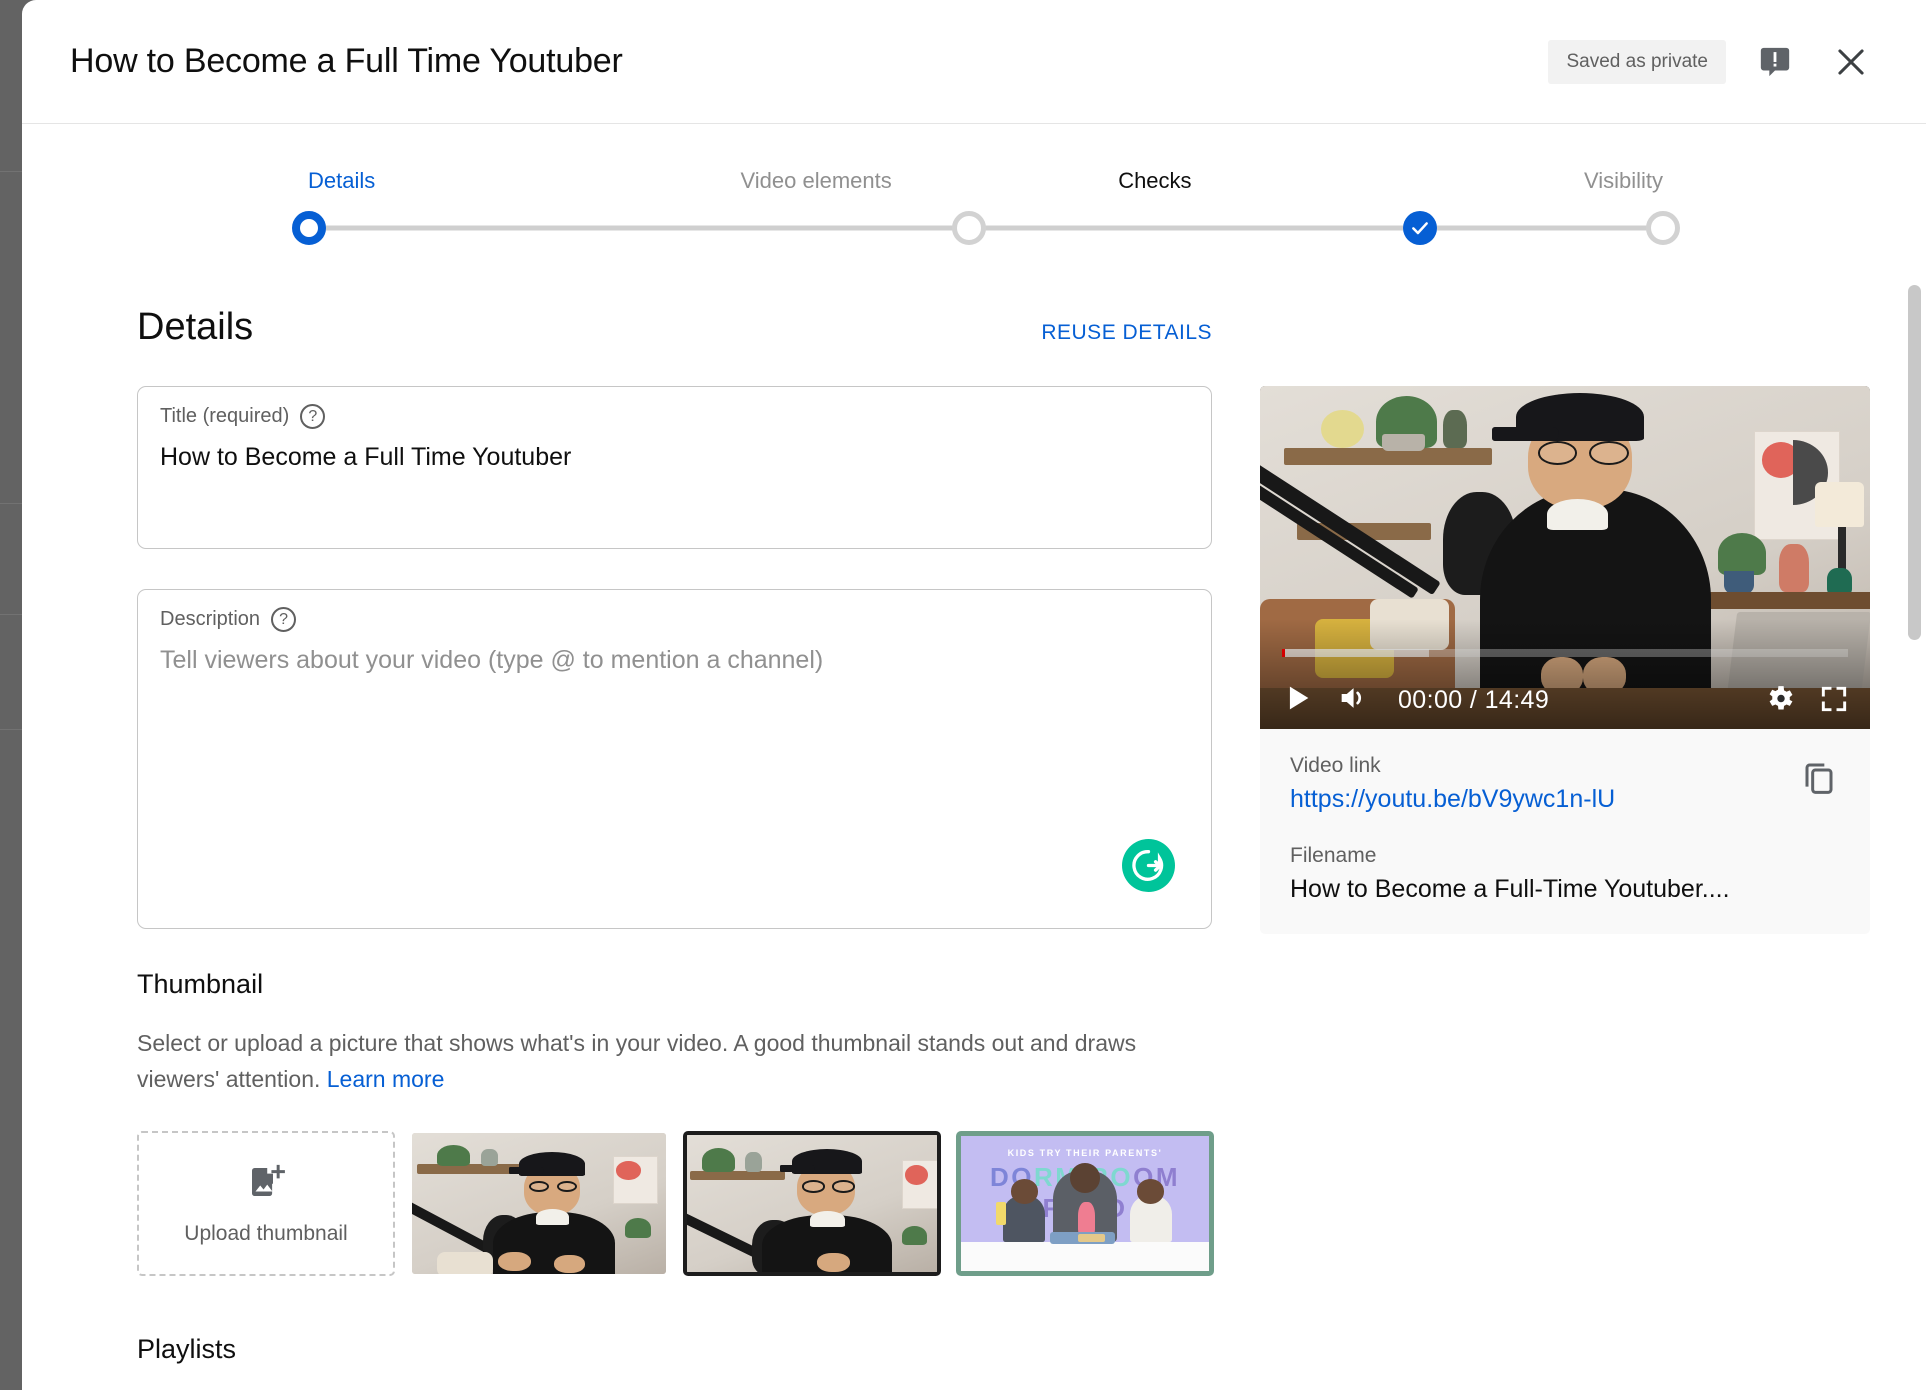 This screenshot has height=1390, width=1926. I want to click on thumbnail-option-custom-dorm-room-food: KIDS TRY THEIR PARENTS' DORM ROOM FOOD, so click(1085, 1204).